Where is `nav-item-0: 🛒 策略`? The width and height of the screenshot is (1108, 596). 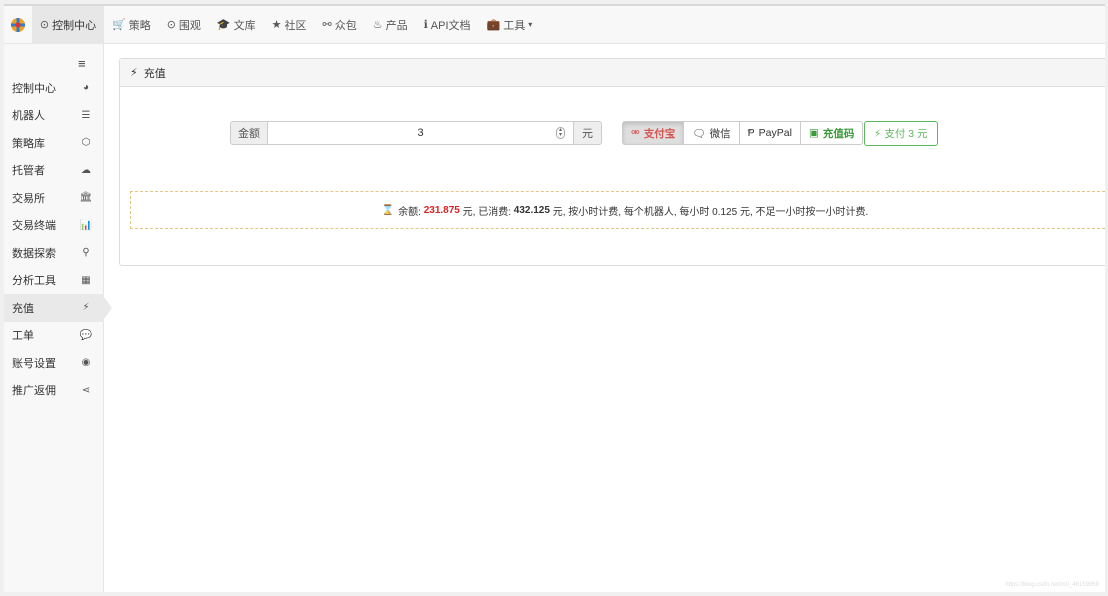
nav-item-0: 🛒 策略 is located at coordinates (131, 25).